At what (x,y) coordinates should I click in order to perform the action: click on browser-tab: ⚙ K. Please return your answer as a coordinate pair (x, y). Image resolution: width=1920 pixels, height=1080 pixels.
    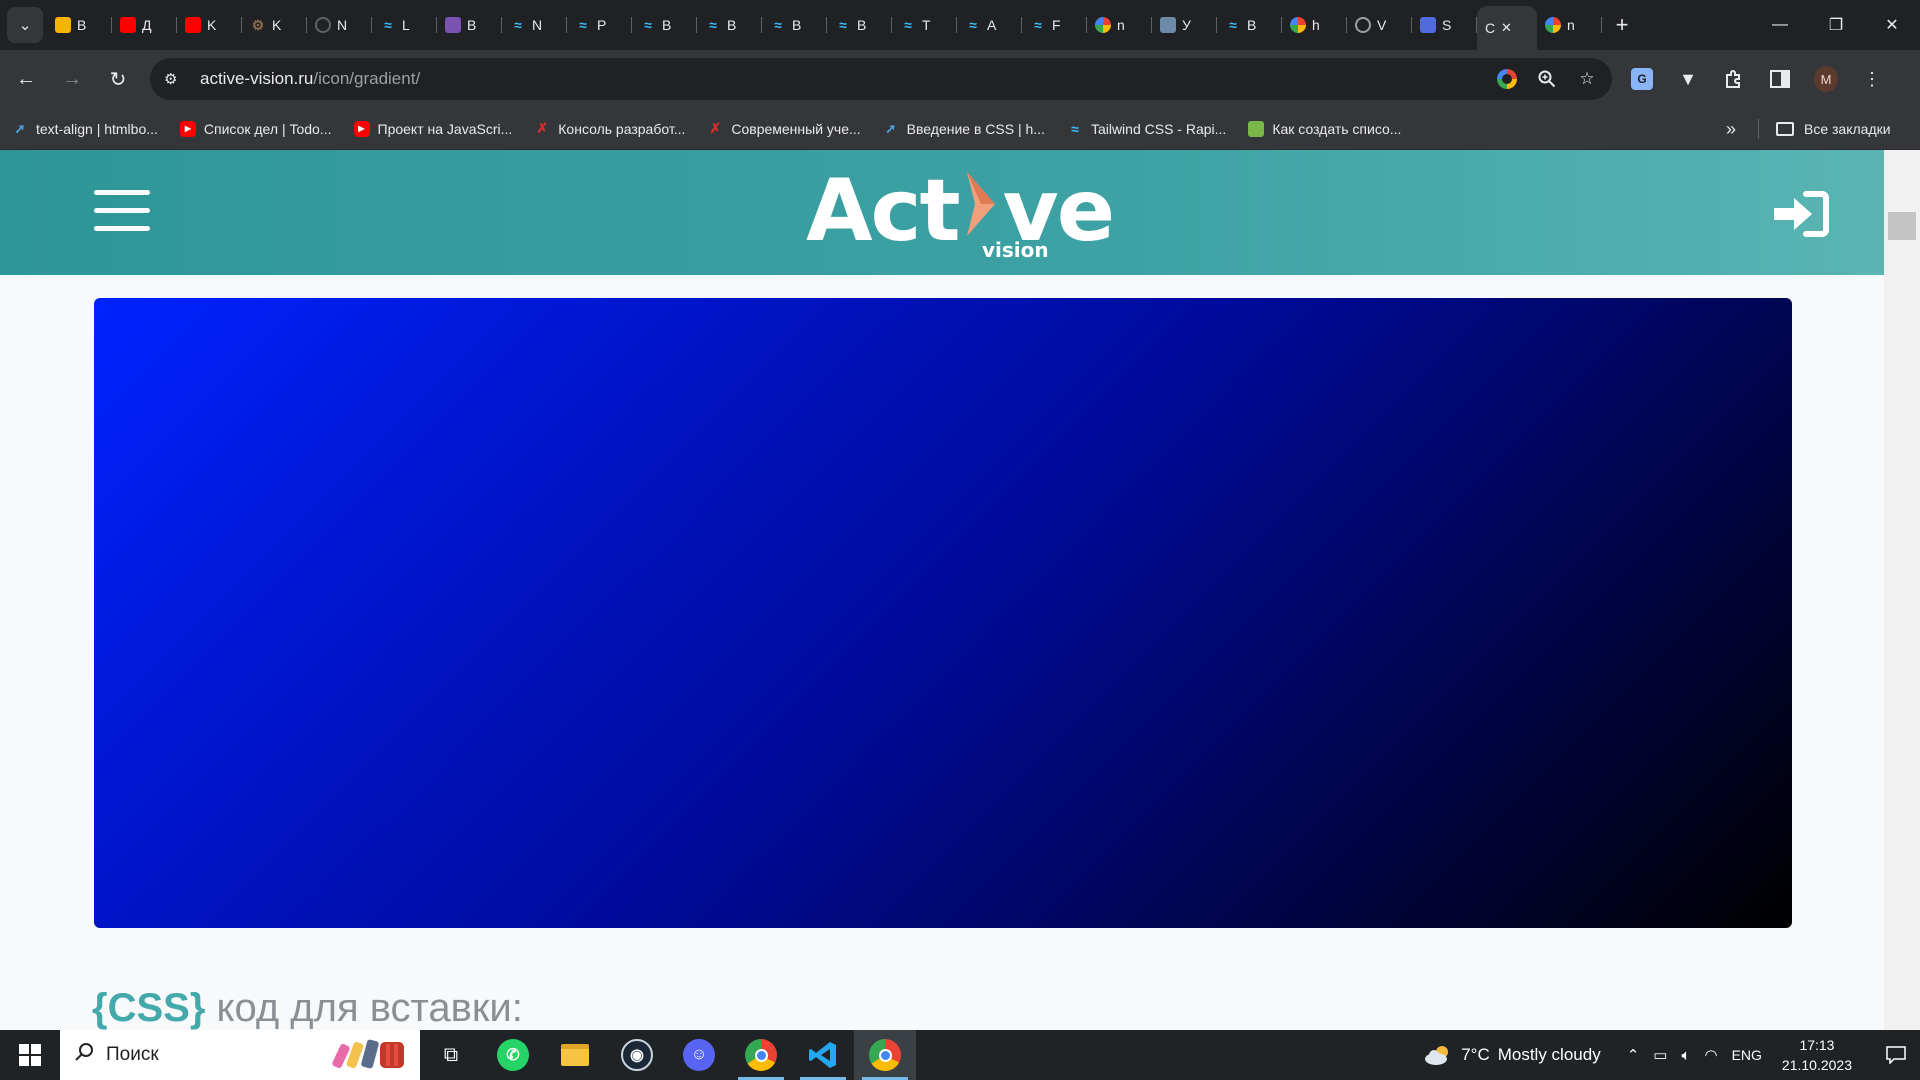
    Looking at the image, I should click on (274, 25).